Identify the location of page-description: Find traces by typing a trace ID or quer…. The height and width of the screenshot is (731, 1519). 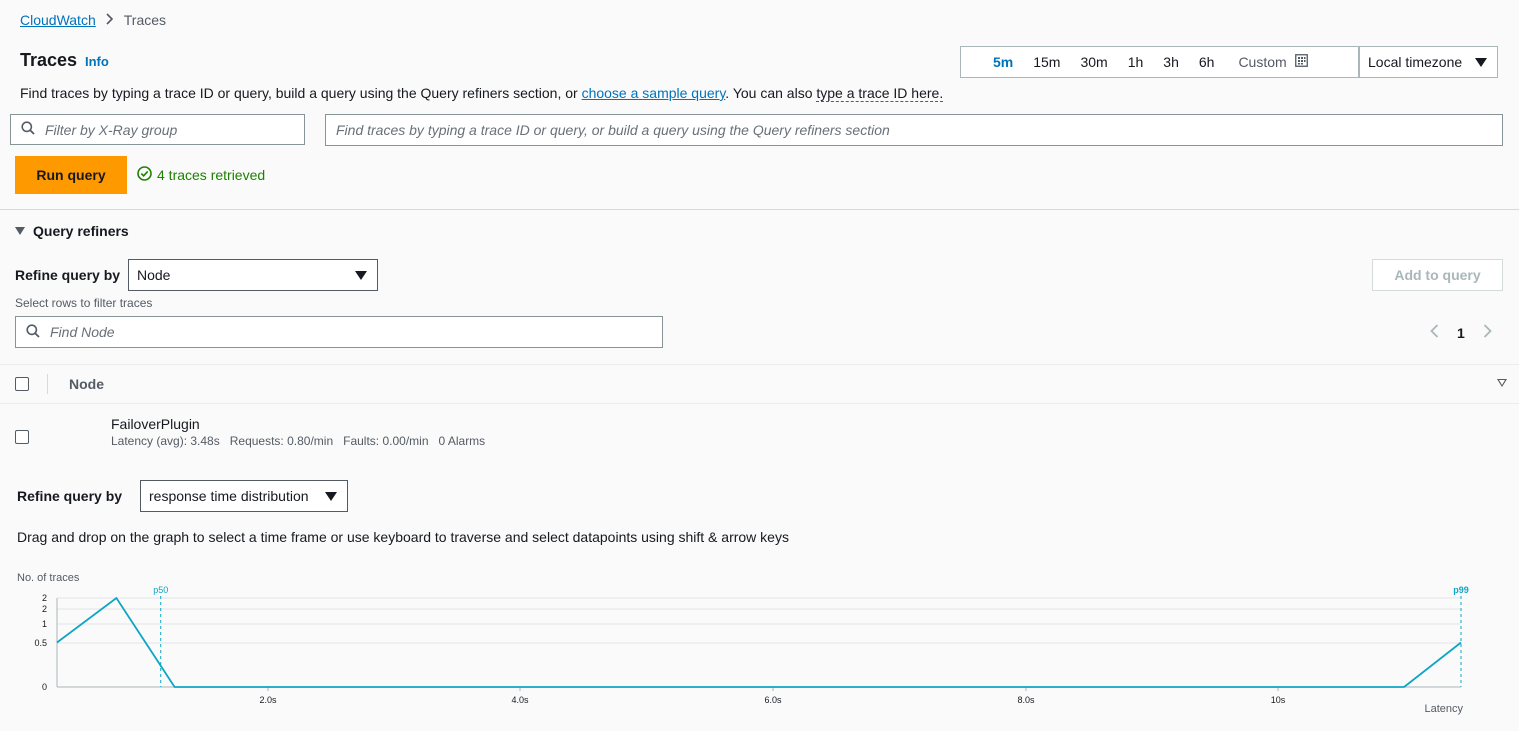
(482, 93).